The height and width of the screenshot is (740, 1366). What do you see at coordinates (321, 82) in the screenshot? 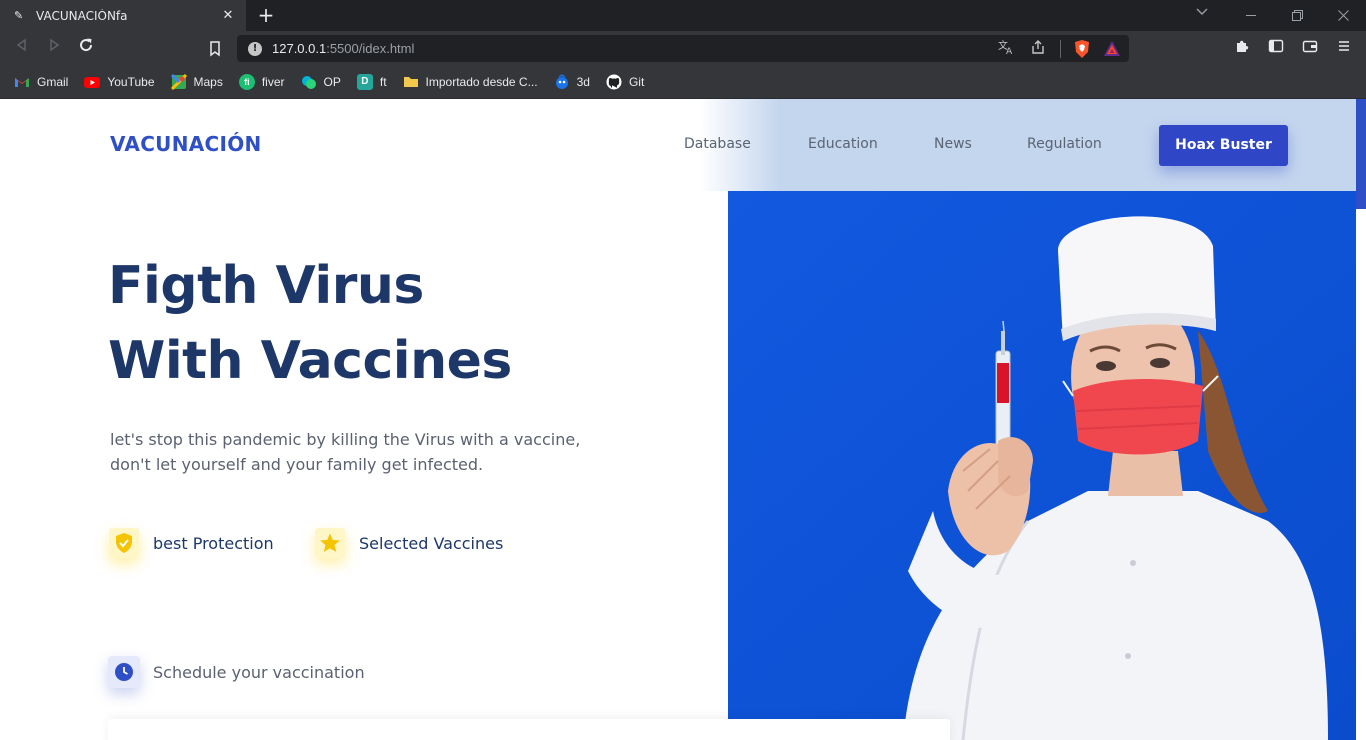
I see `bookmark-op: OP` at bounding box center [321, 82].